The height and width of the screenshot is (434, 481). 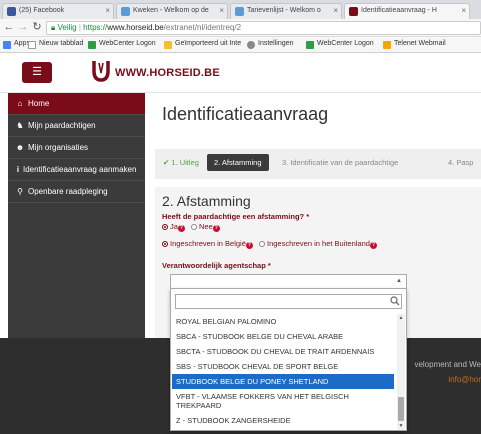 I want to click on step-uitleg: ✔ 1. Uitleg, so click(x=181, y=162).